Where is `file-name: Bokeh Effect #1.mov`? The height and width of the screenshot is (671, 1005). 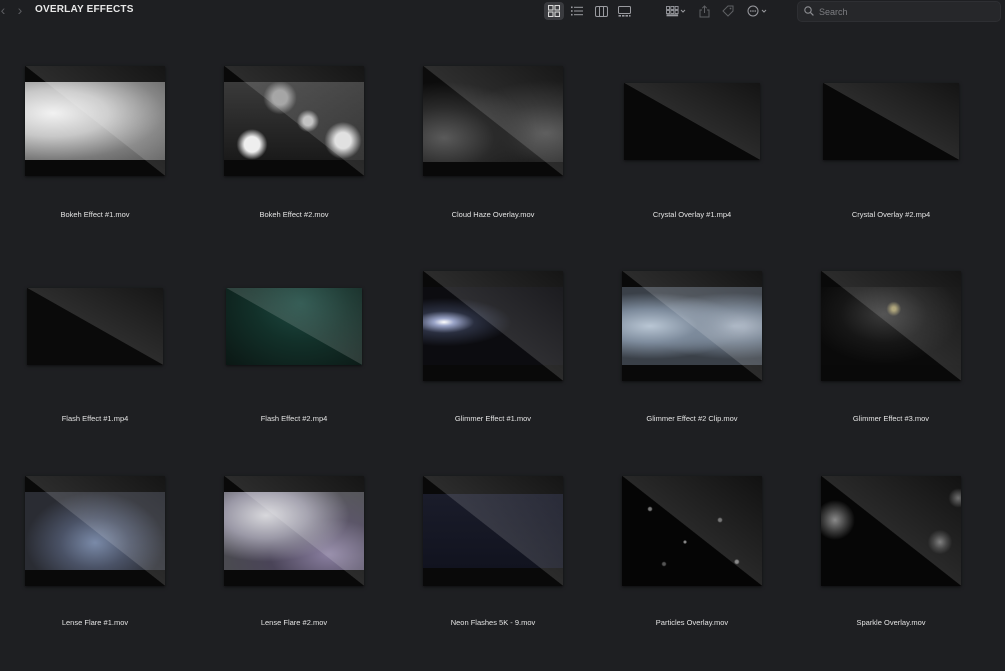
file-name: Bokeh Effect #1.mov is located at coordinates (95, 214).